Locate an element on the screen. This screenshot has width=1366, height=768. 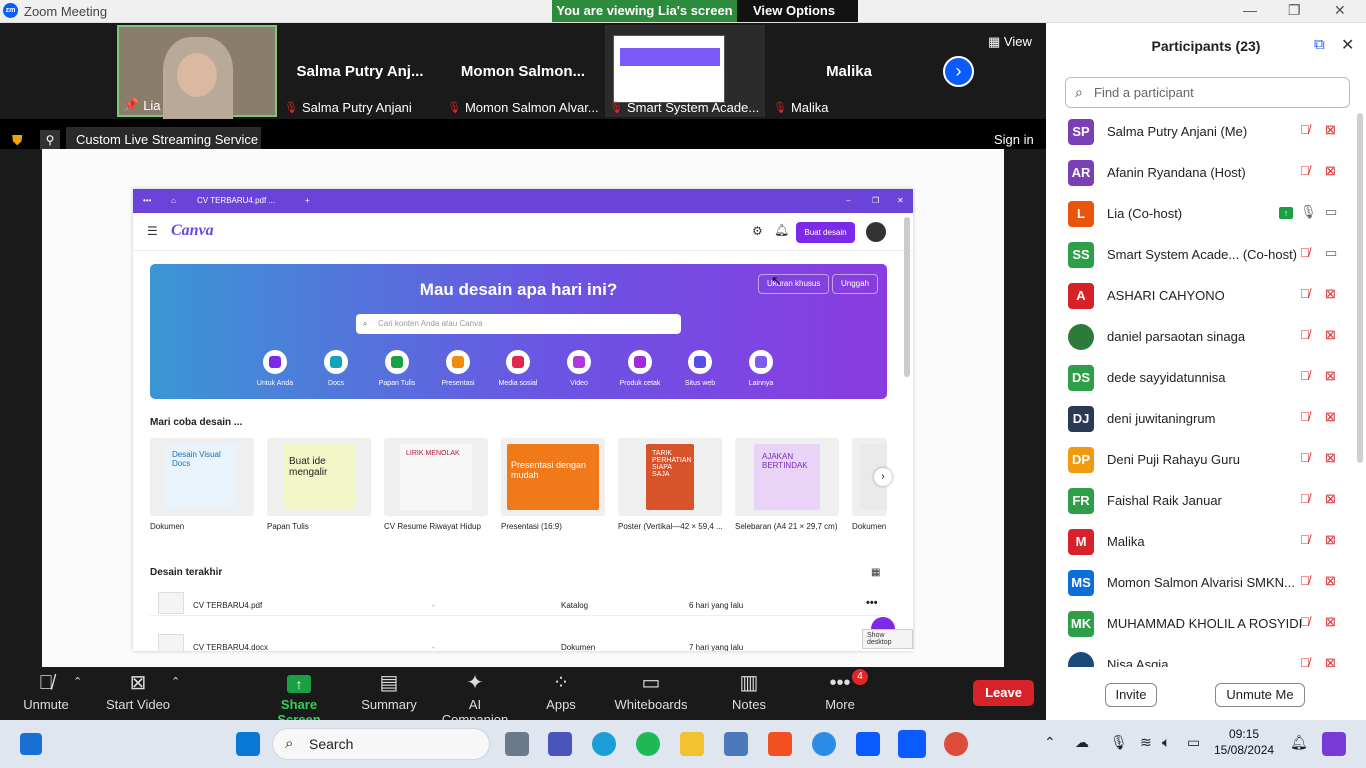
store-icon is located at coordinates (780, 744).